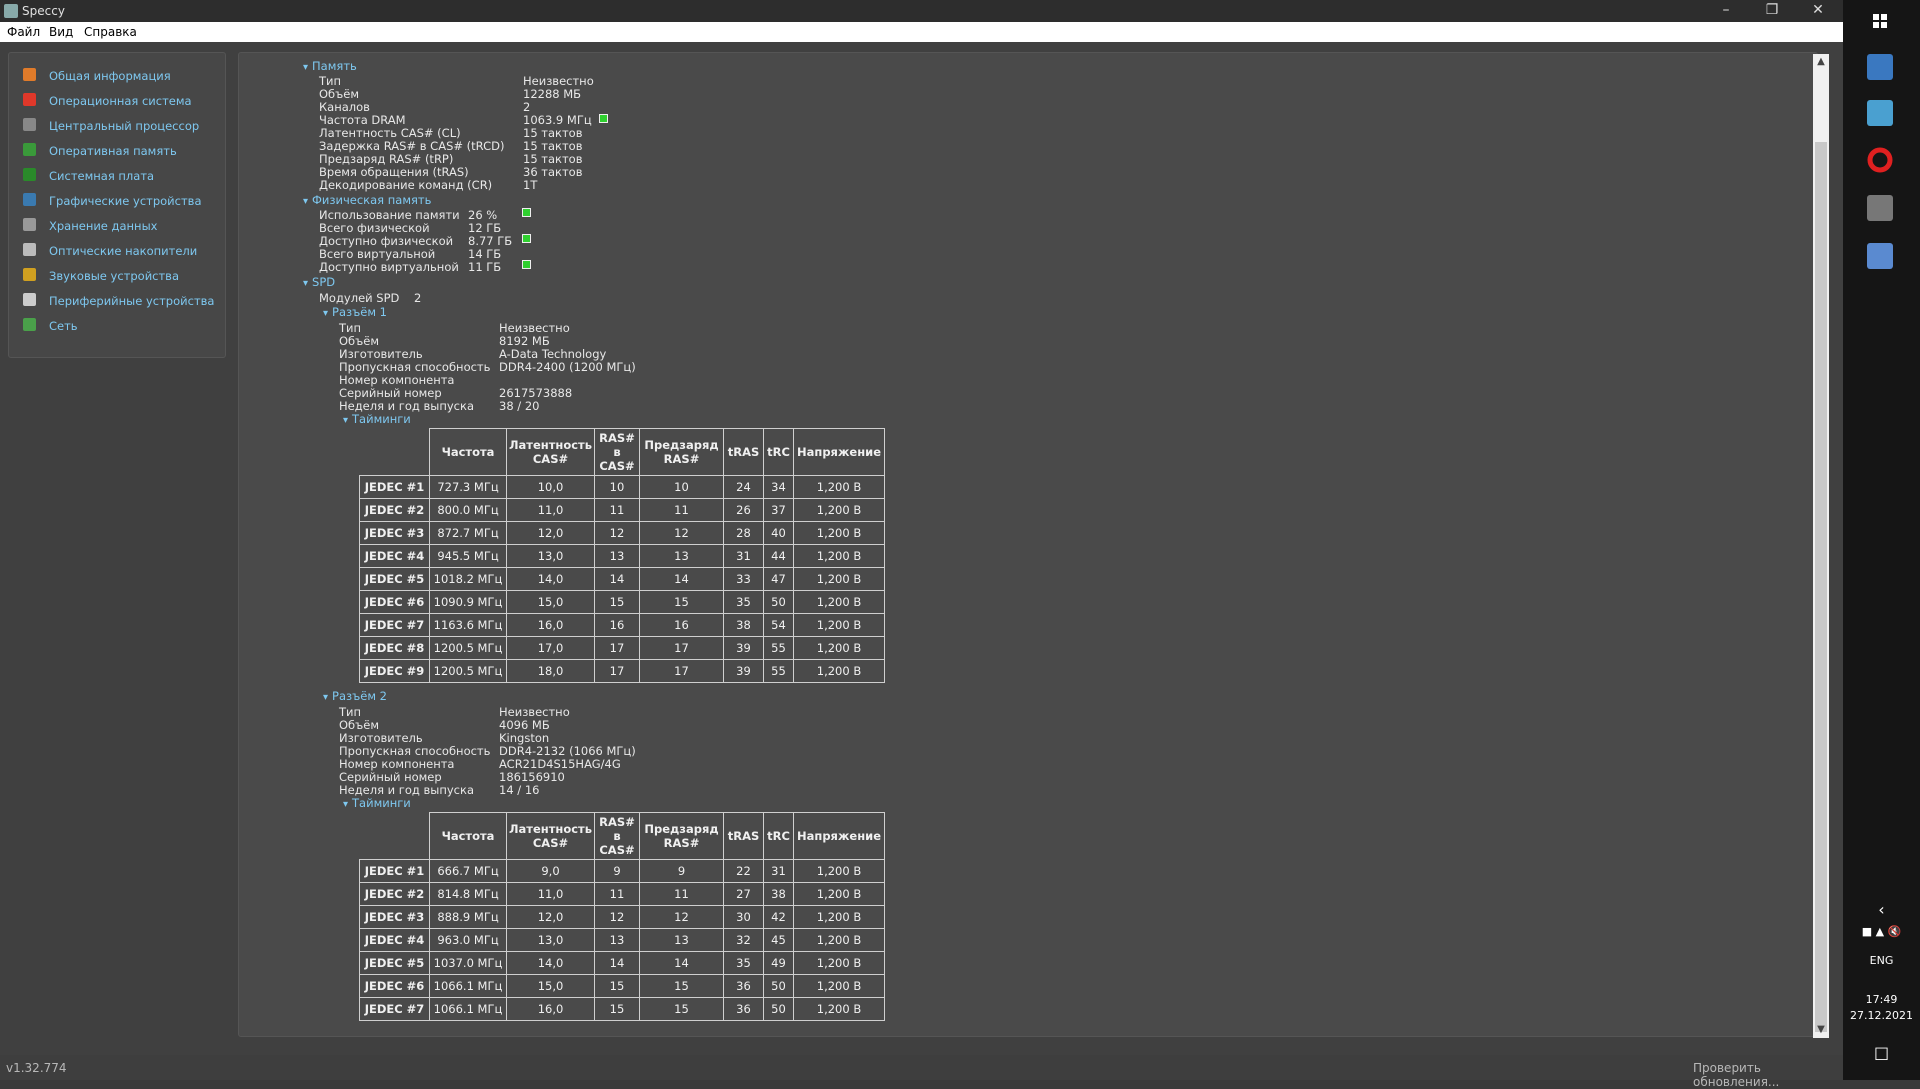 This screenshot has width=1920, height=1089. Describe the element at coordinates (468, 510) in the screenshot. I see `table-cell: 800.0 МГц` at that location.